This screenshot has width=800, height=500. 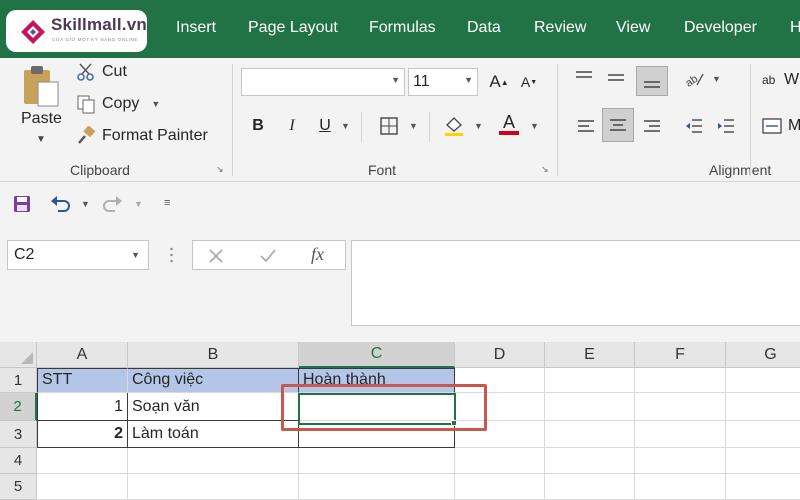 What do you see at coordinates (780, 80) in the screenshot?
I see `wrap-text-button: ab W` at bounding box center [780, 80].